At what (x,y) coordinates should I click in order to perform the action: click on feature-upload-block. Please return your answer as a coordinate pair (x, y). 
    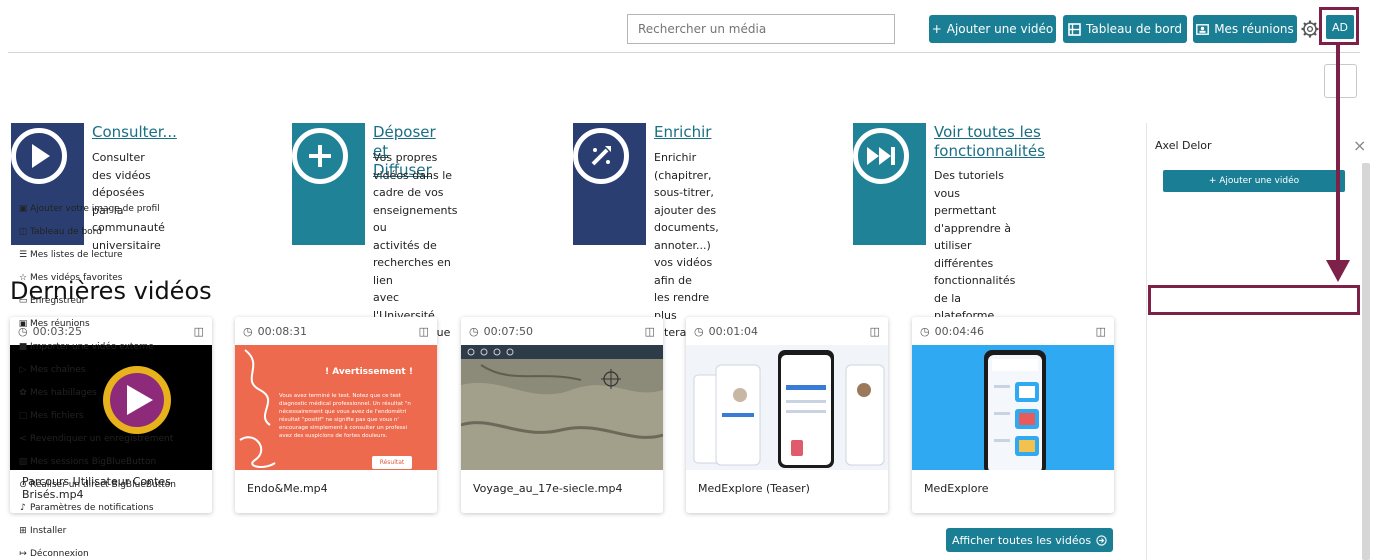
    Looking at the image, I should click on (328, 184).